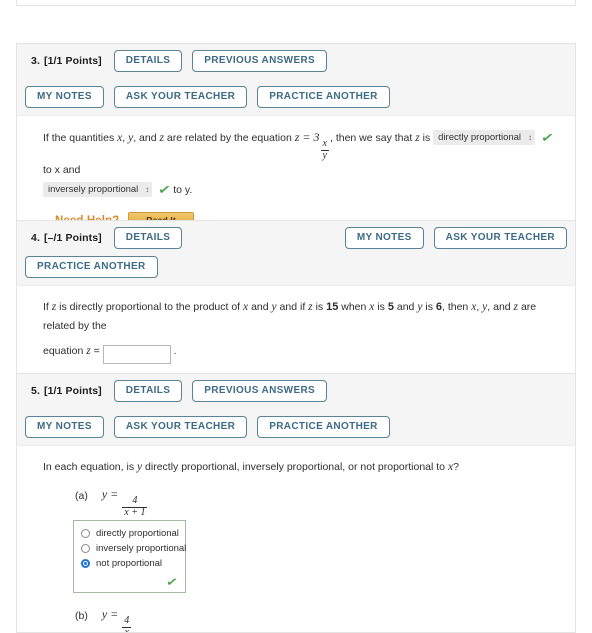 This screenshot has height=633, width=592. I want to click on my-notes-button-q4: MY NOTES, so click(384, 238).